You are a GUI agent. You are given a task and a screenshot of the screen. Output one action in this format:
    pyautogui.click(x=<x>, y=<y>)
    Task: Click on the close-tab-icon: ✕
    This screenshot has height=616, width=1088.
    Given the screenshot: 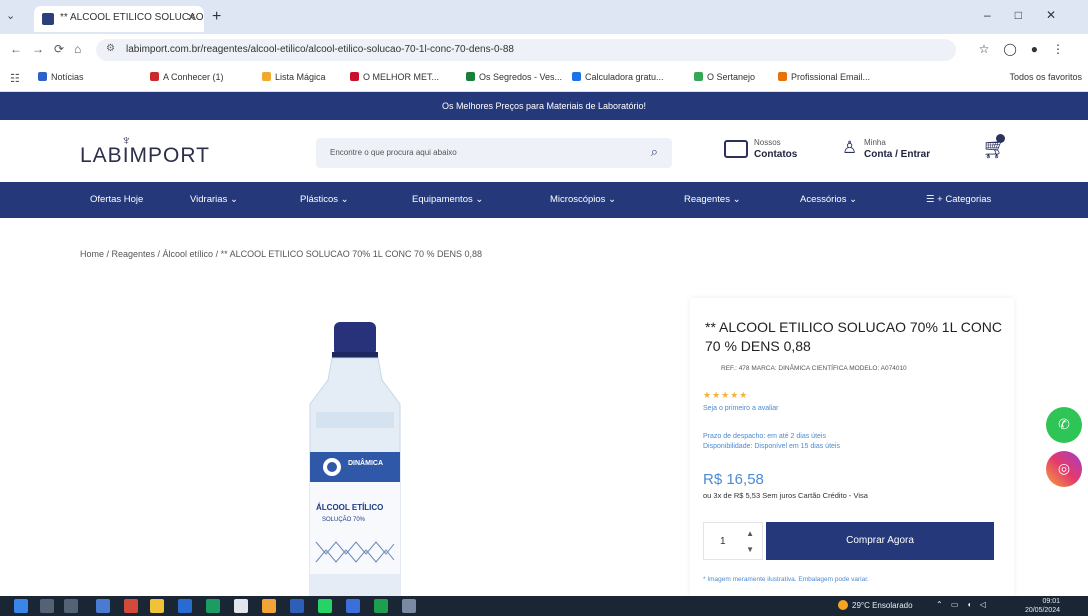 What is the action you would take?
    pyautogui.click(x=191, y=17)
    